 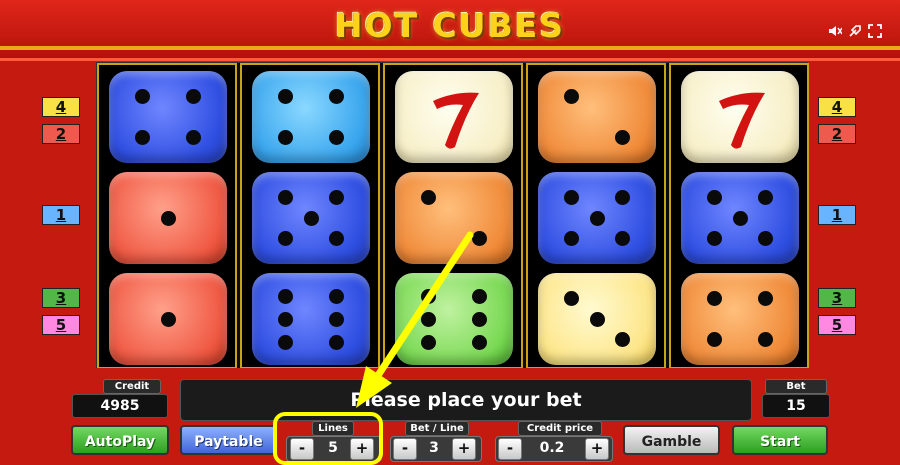 What do you see at coordinates (415, 319) in the screenshot?
I see `arrow-annotation-icon` at bounding box center [415, 319].